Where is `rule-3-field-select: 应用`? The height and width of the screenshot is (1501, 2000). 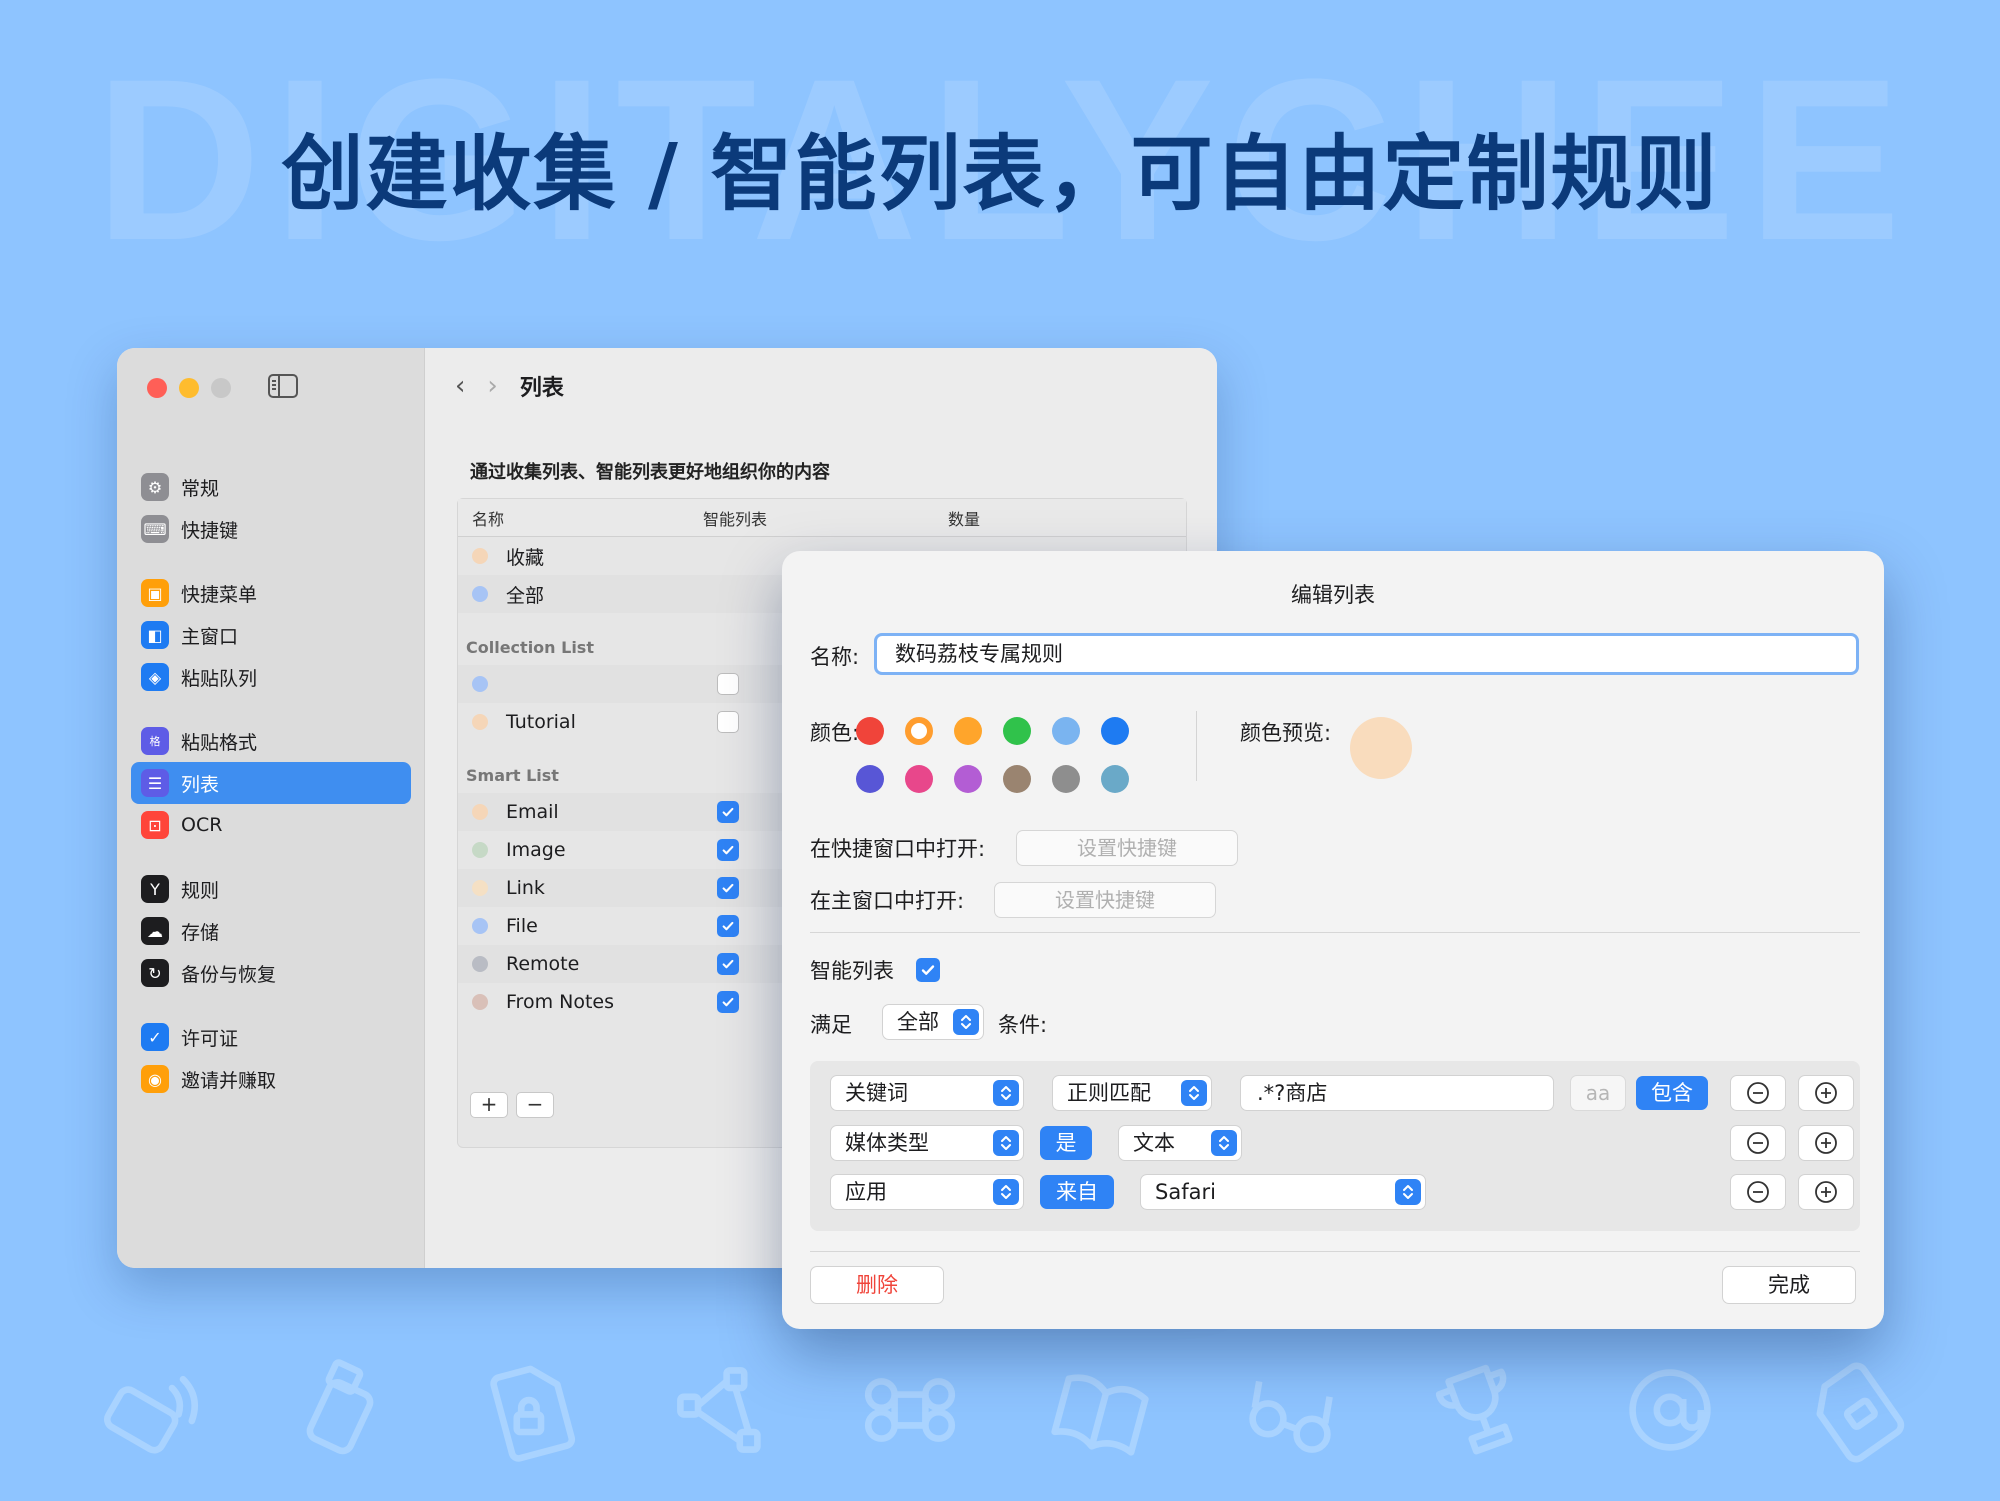
rule-3-field-select: 应用 is located at coordinates (927, 1192).